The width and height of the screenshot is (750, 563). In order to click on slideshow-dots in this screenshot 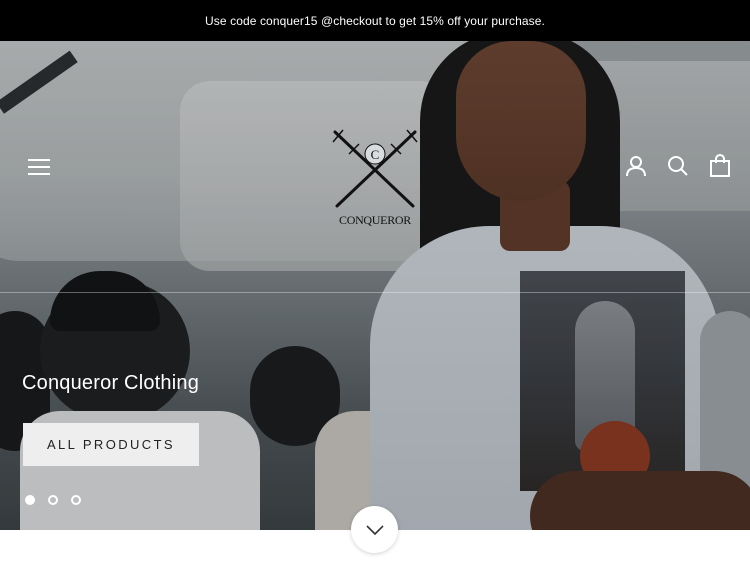, I will do `click(53, 500)`.